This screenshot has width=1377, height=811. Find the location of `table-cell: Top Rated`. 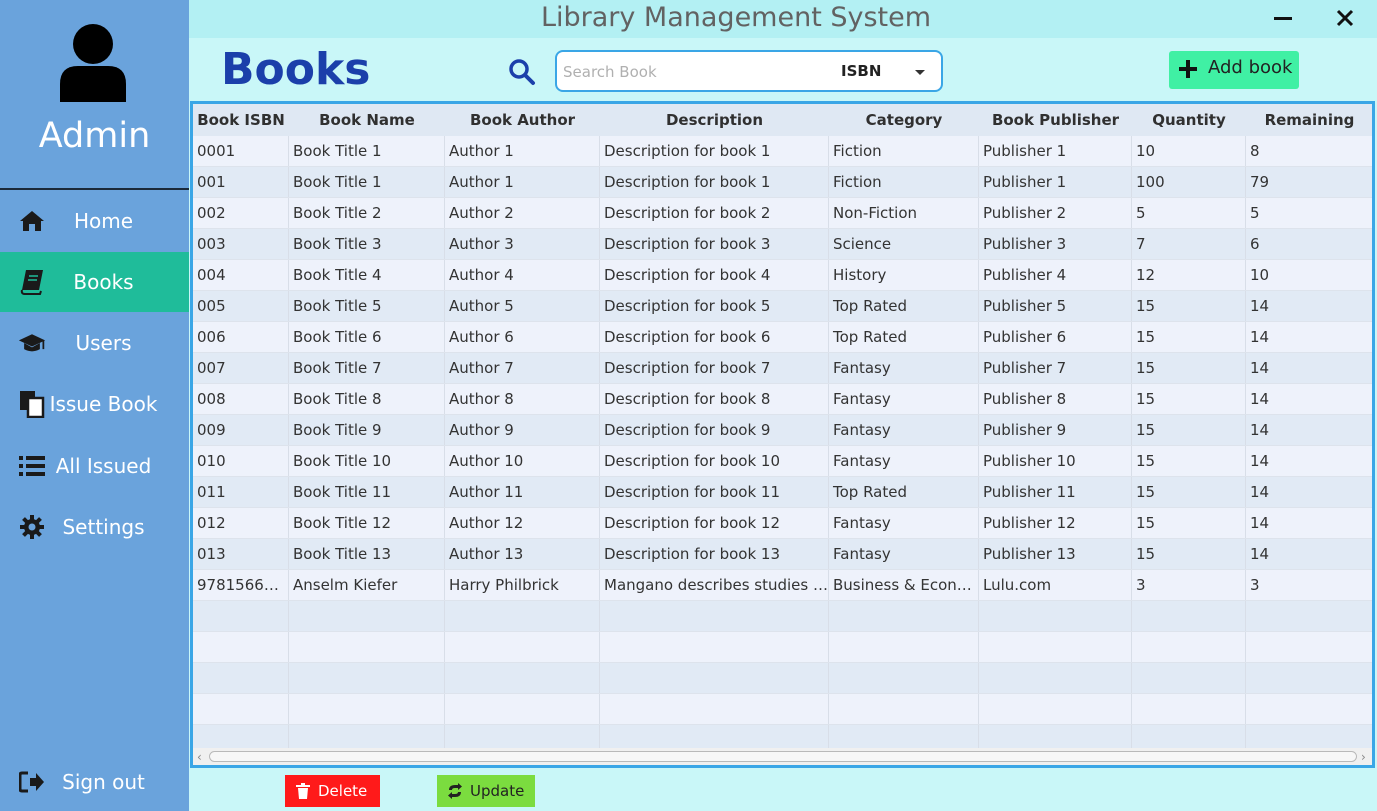

table-cell: Top Rated is located at coordinates (904, 492).